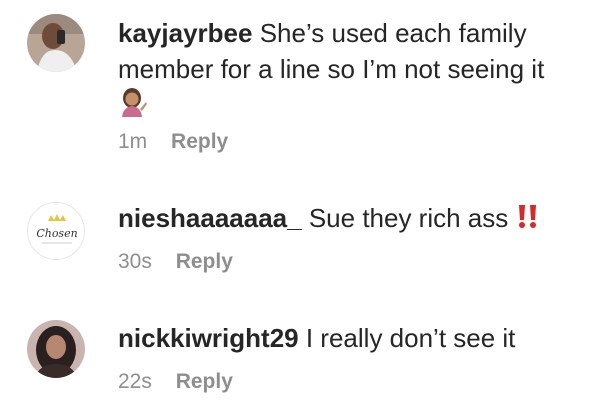 This screenshot has height=404, width=595. What do you see at coordinates (410, 338) in the screenshot?
I see `comment-text: I really don’t see it` at bounding box center [410, 338].